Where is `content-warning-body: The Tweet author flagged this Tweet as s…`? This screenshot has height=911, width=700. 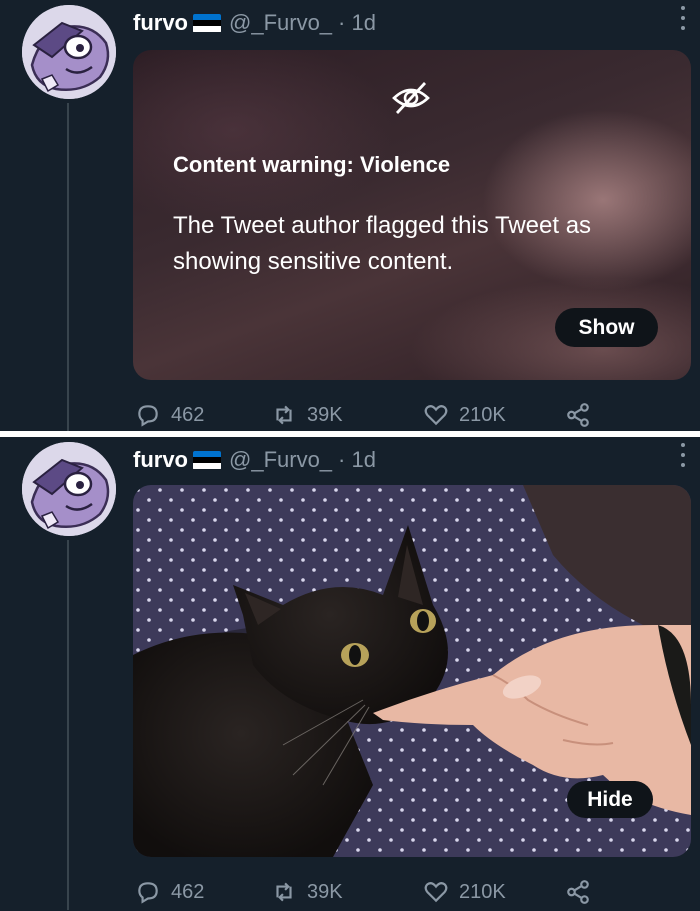
content-warning-body: The Tweet author flagged this Tweet as s… is located at coordinates (382, 243).